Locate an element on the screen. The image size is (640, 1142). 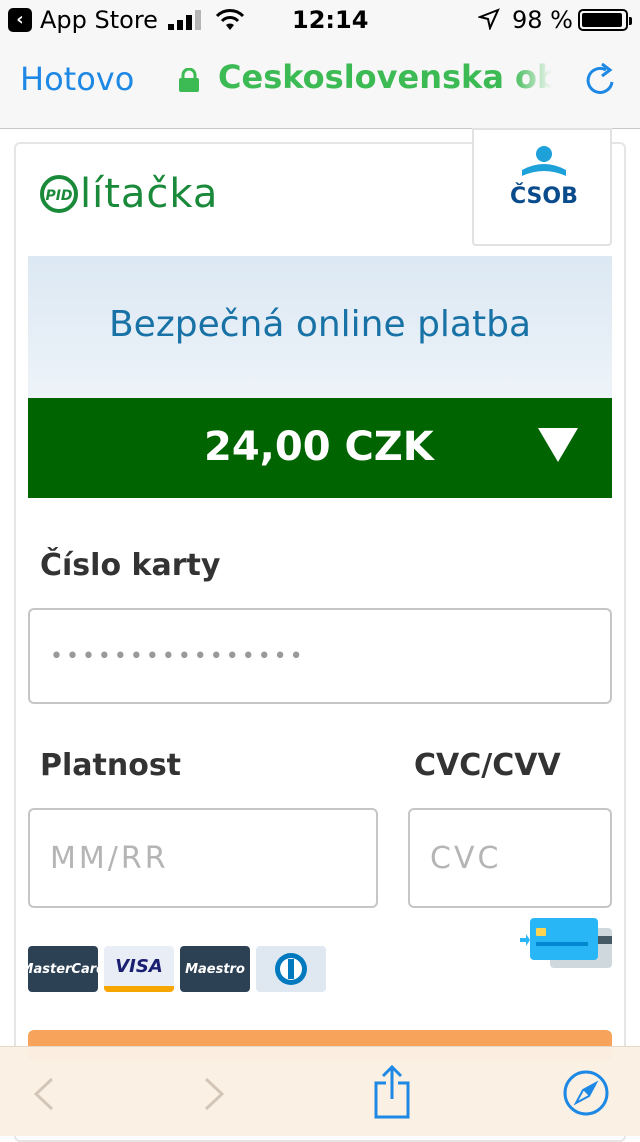
cvc-label: CVC/CVV is located at coordinates (487, 765).